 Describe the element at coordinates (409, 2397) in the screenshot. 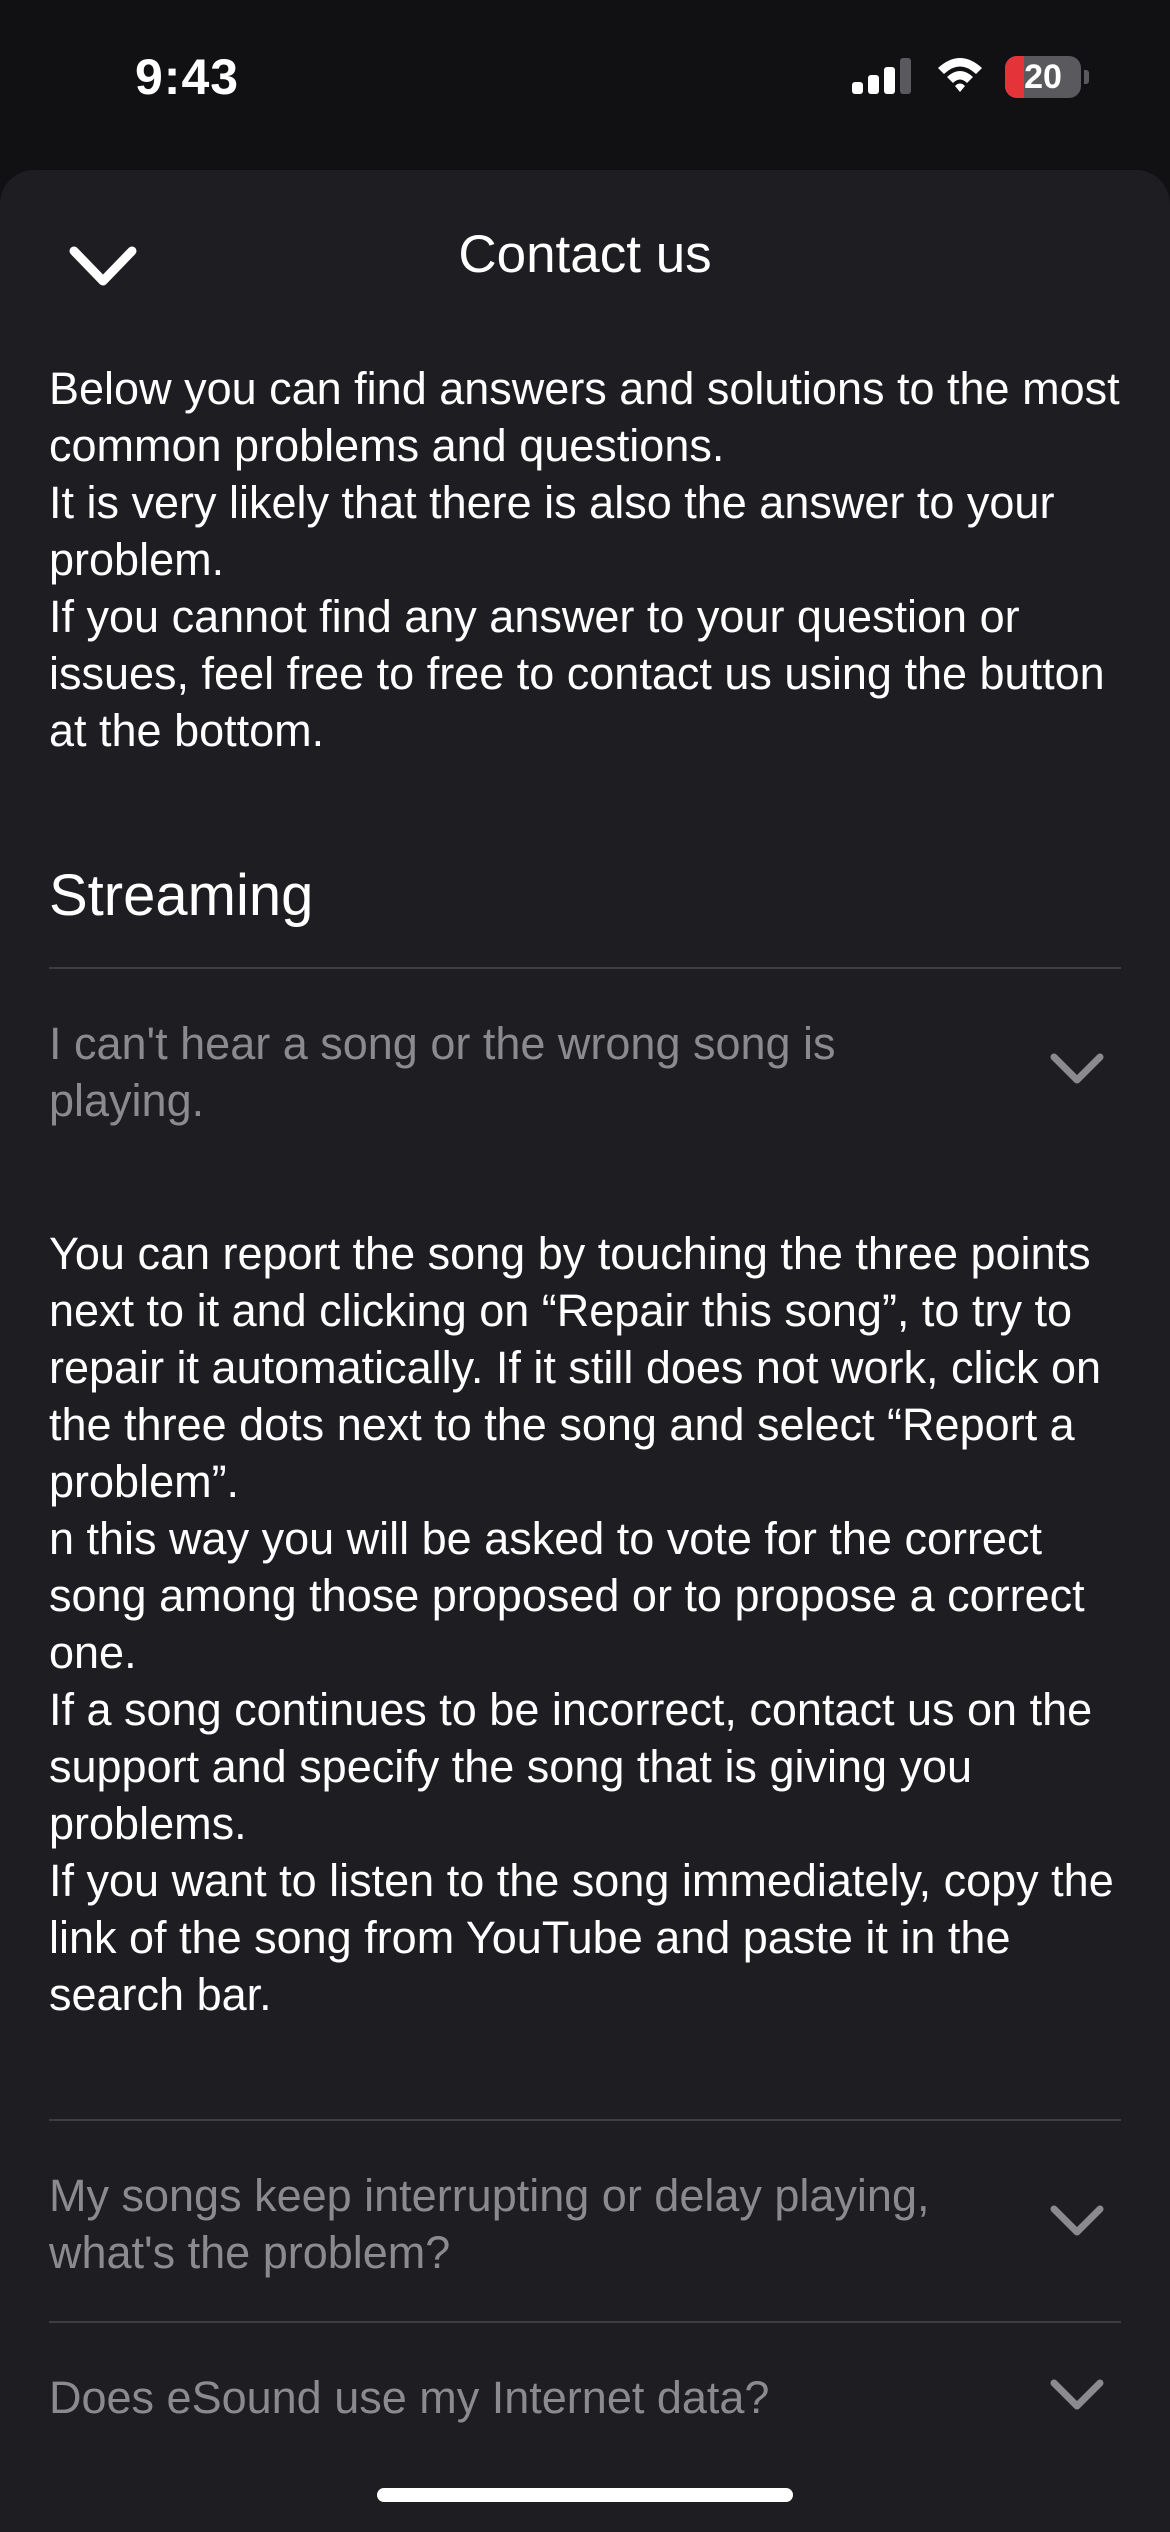

I see `faq-question-text: Does eSound use my Internet data?` at that location.